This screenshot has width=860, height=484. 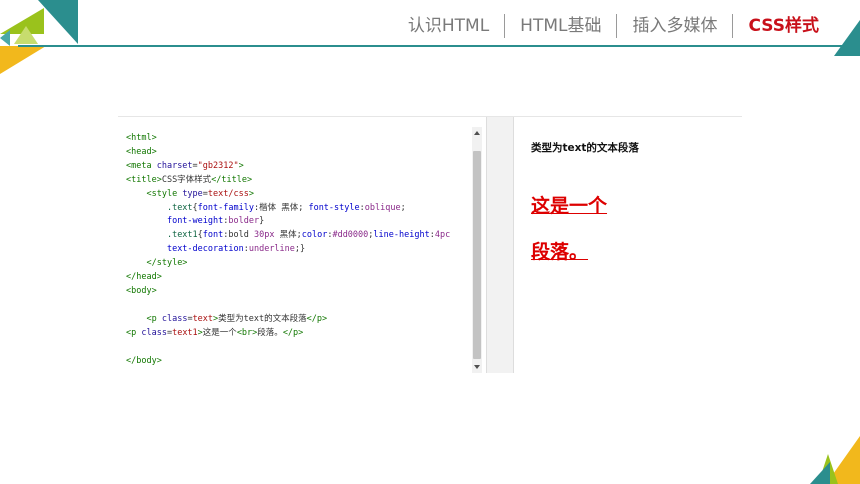 What do you see at coordinates (141, 290) in the screenshot?
I see `code-token: <body>` at bounding box center [141, 290].